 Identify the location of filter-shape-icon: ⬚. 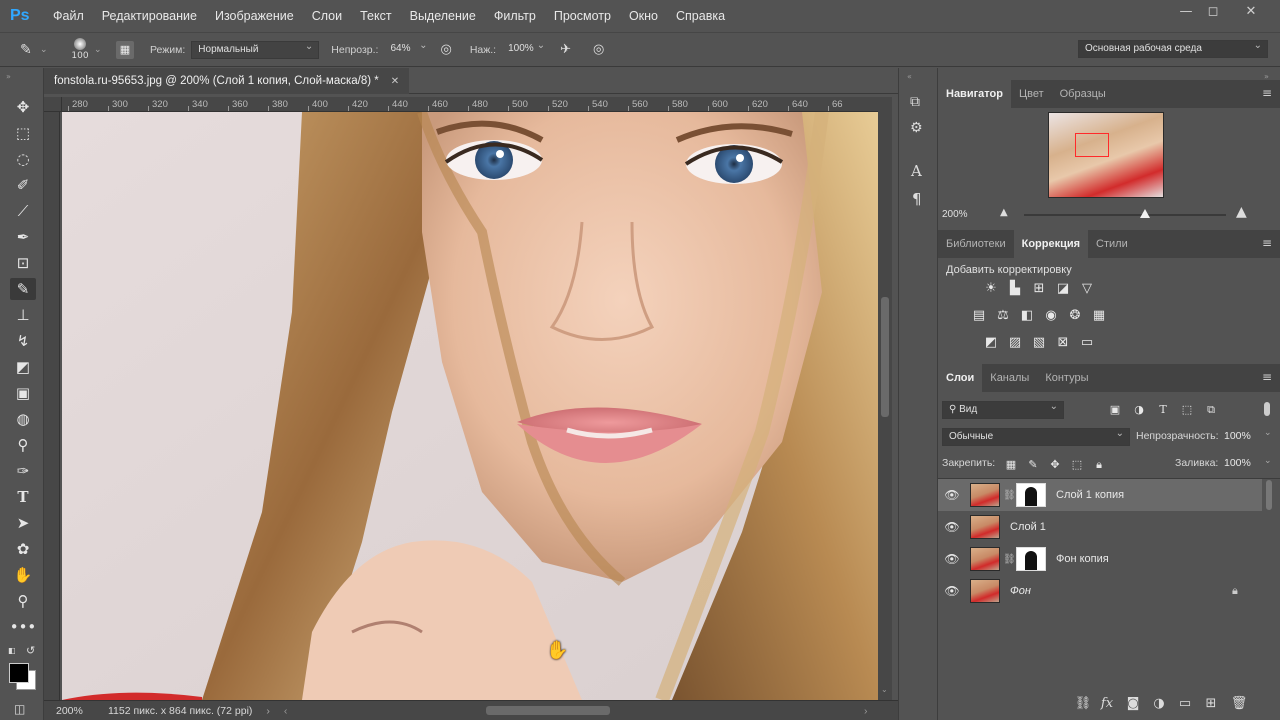
(1187, 410).